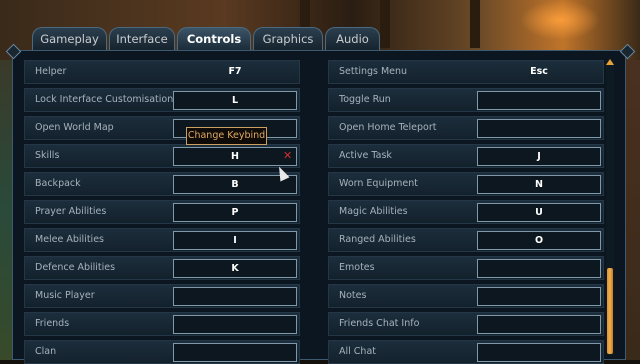 The height and width of the screenshot is (364, 640). I want to click on keybind-input: N, so click(539, 184).